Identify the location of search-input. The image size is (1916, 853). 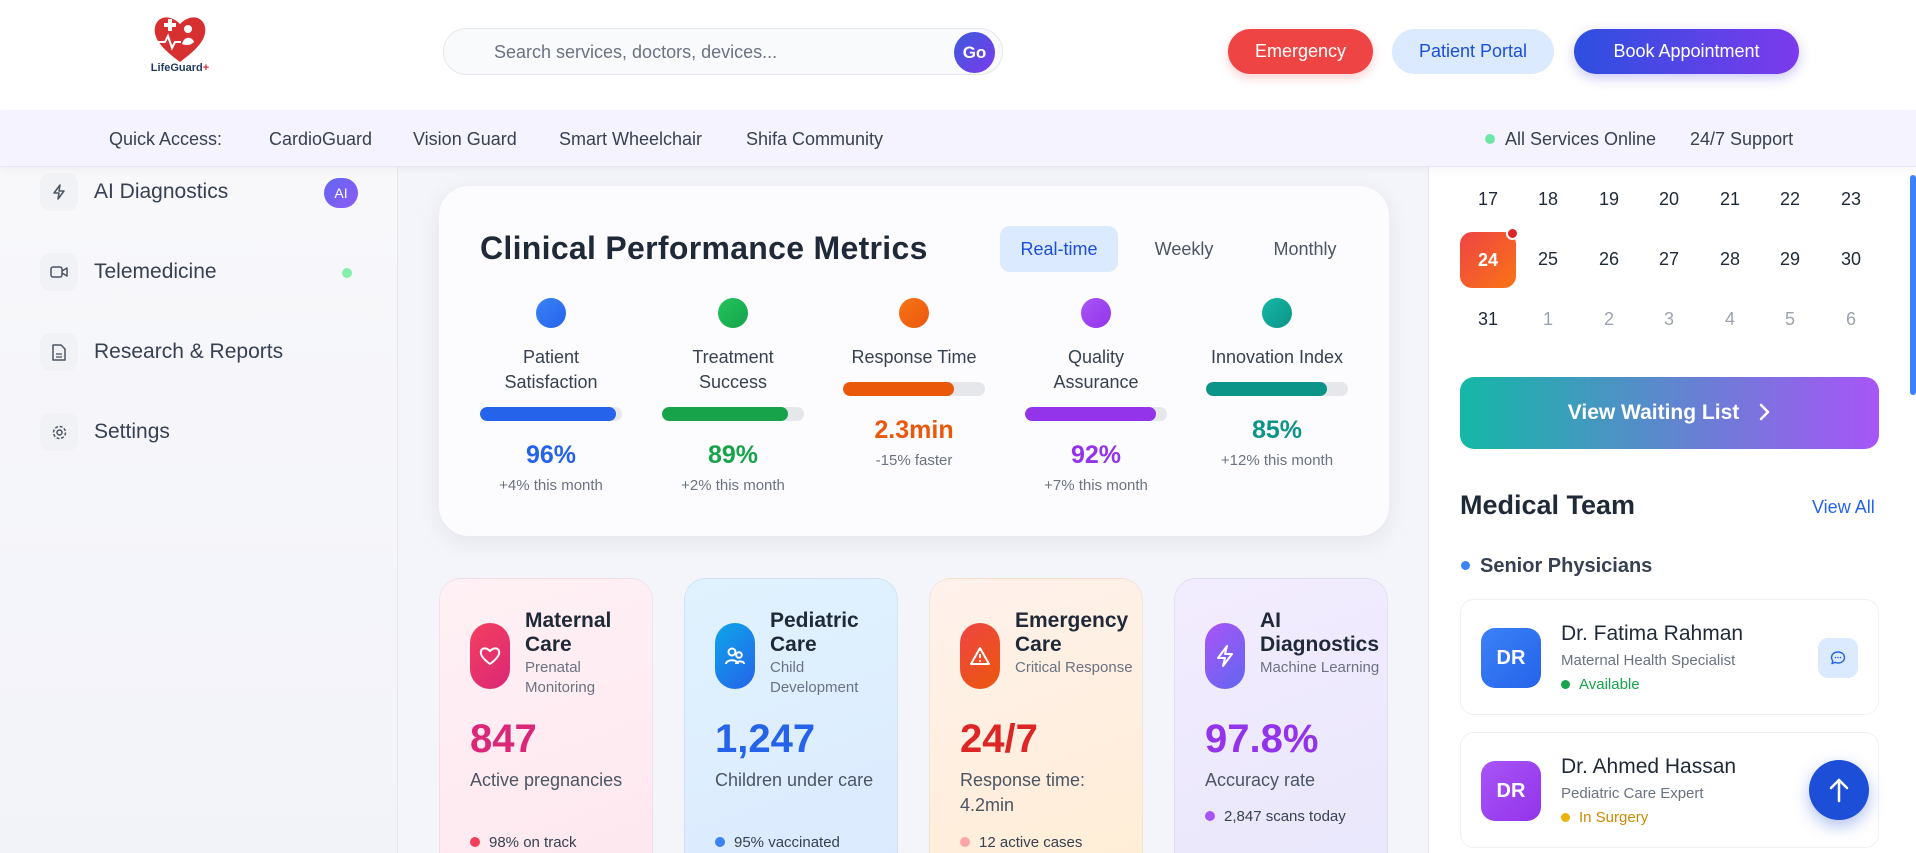
(704, 52).